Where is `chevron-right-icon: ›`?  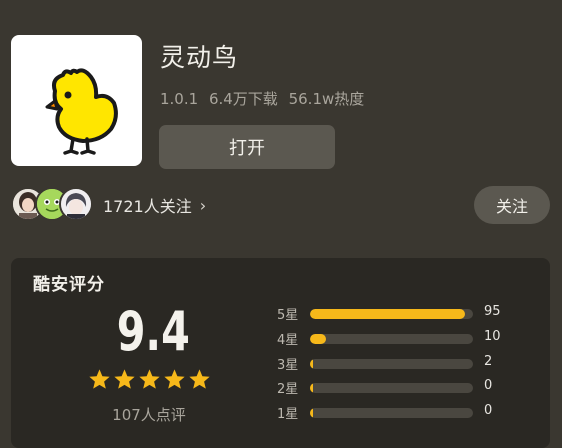 chevron-right-icon: › is located at coordinates (203, 205).